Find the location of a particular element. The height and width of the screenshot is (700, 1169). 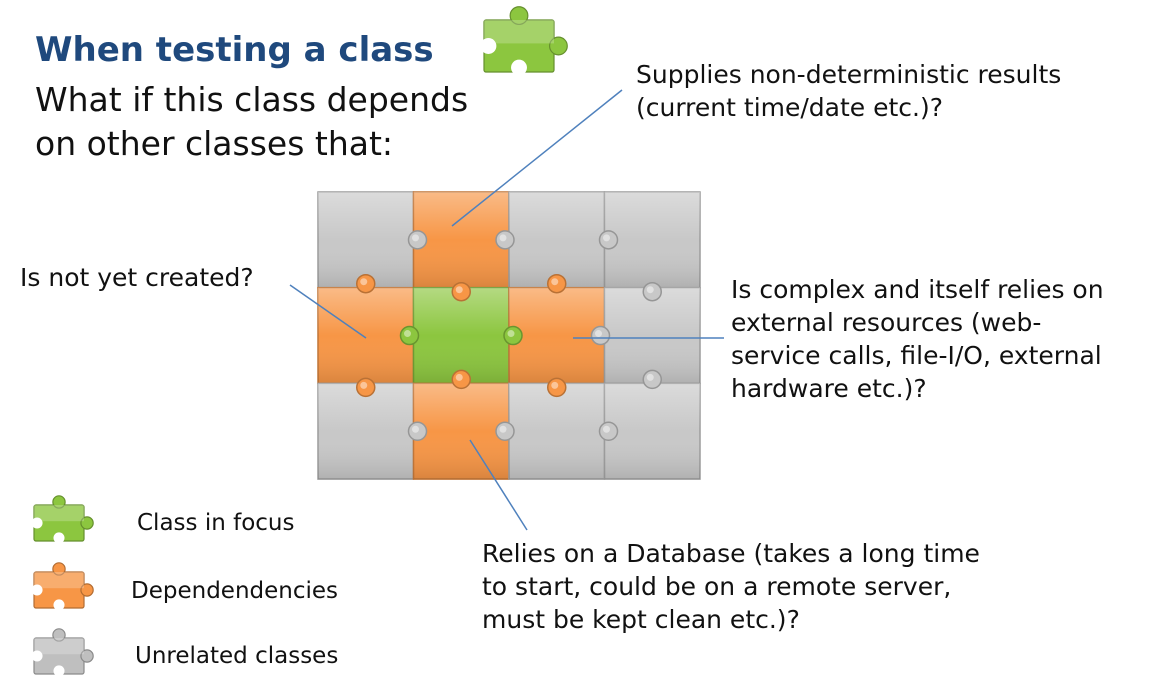

legend-label-dependencies: Dependendencies is located at coordinates (235, 591).